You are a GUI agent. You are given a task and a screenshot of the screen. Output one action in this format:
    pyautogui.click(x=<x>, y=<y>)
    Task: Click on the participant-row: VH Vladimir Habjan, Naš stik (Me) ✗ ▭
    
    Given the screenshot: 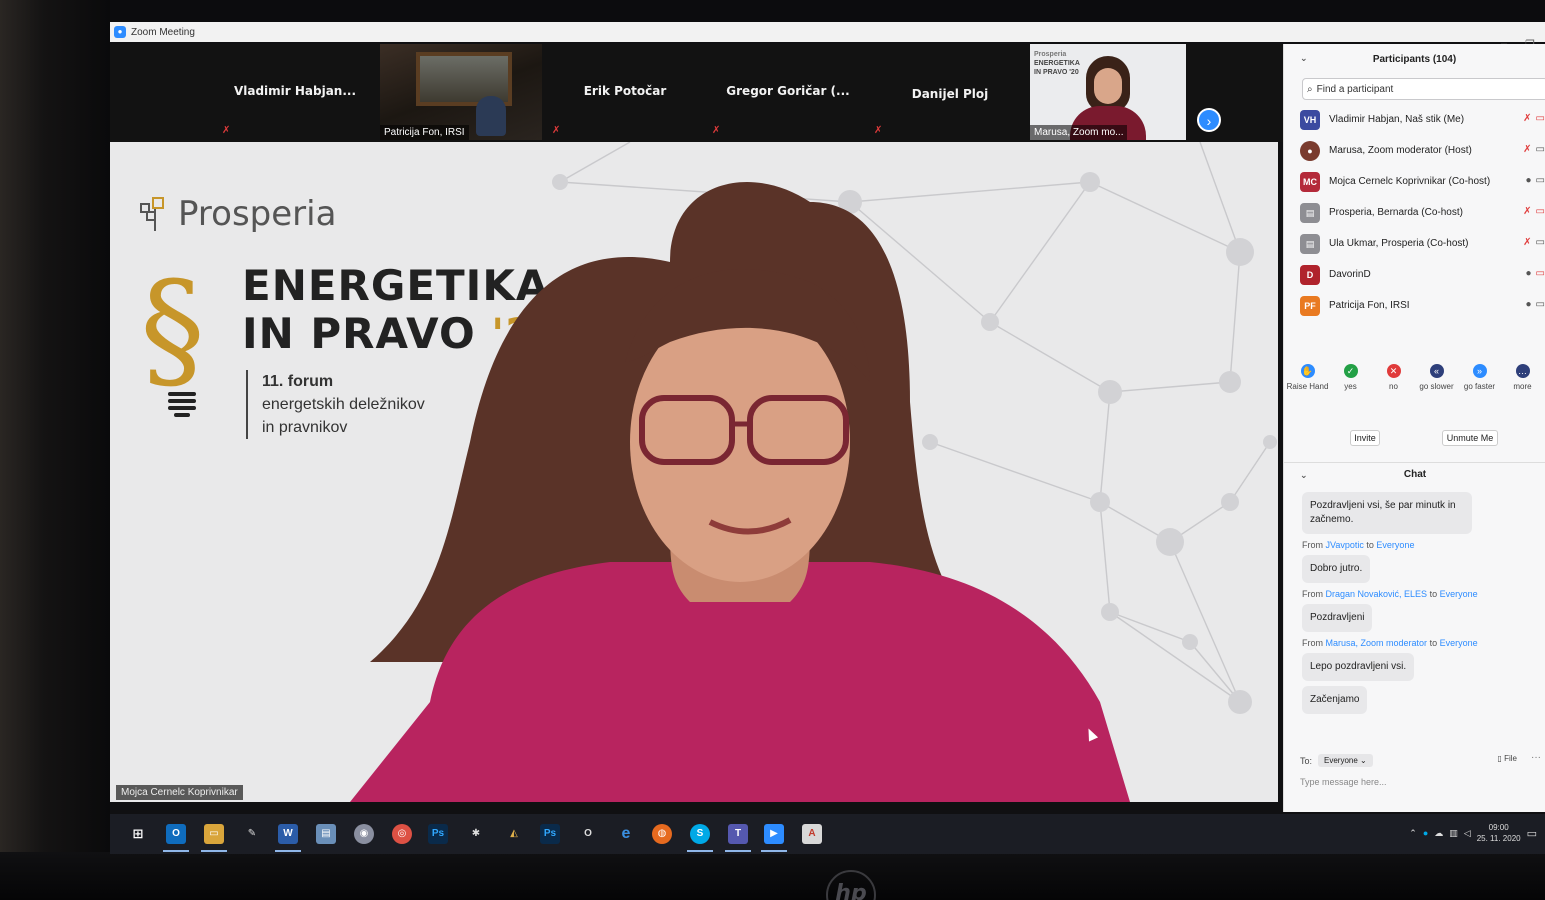 What is the action you would take?
    pyautogui.click(x=1414, y=119)
    